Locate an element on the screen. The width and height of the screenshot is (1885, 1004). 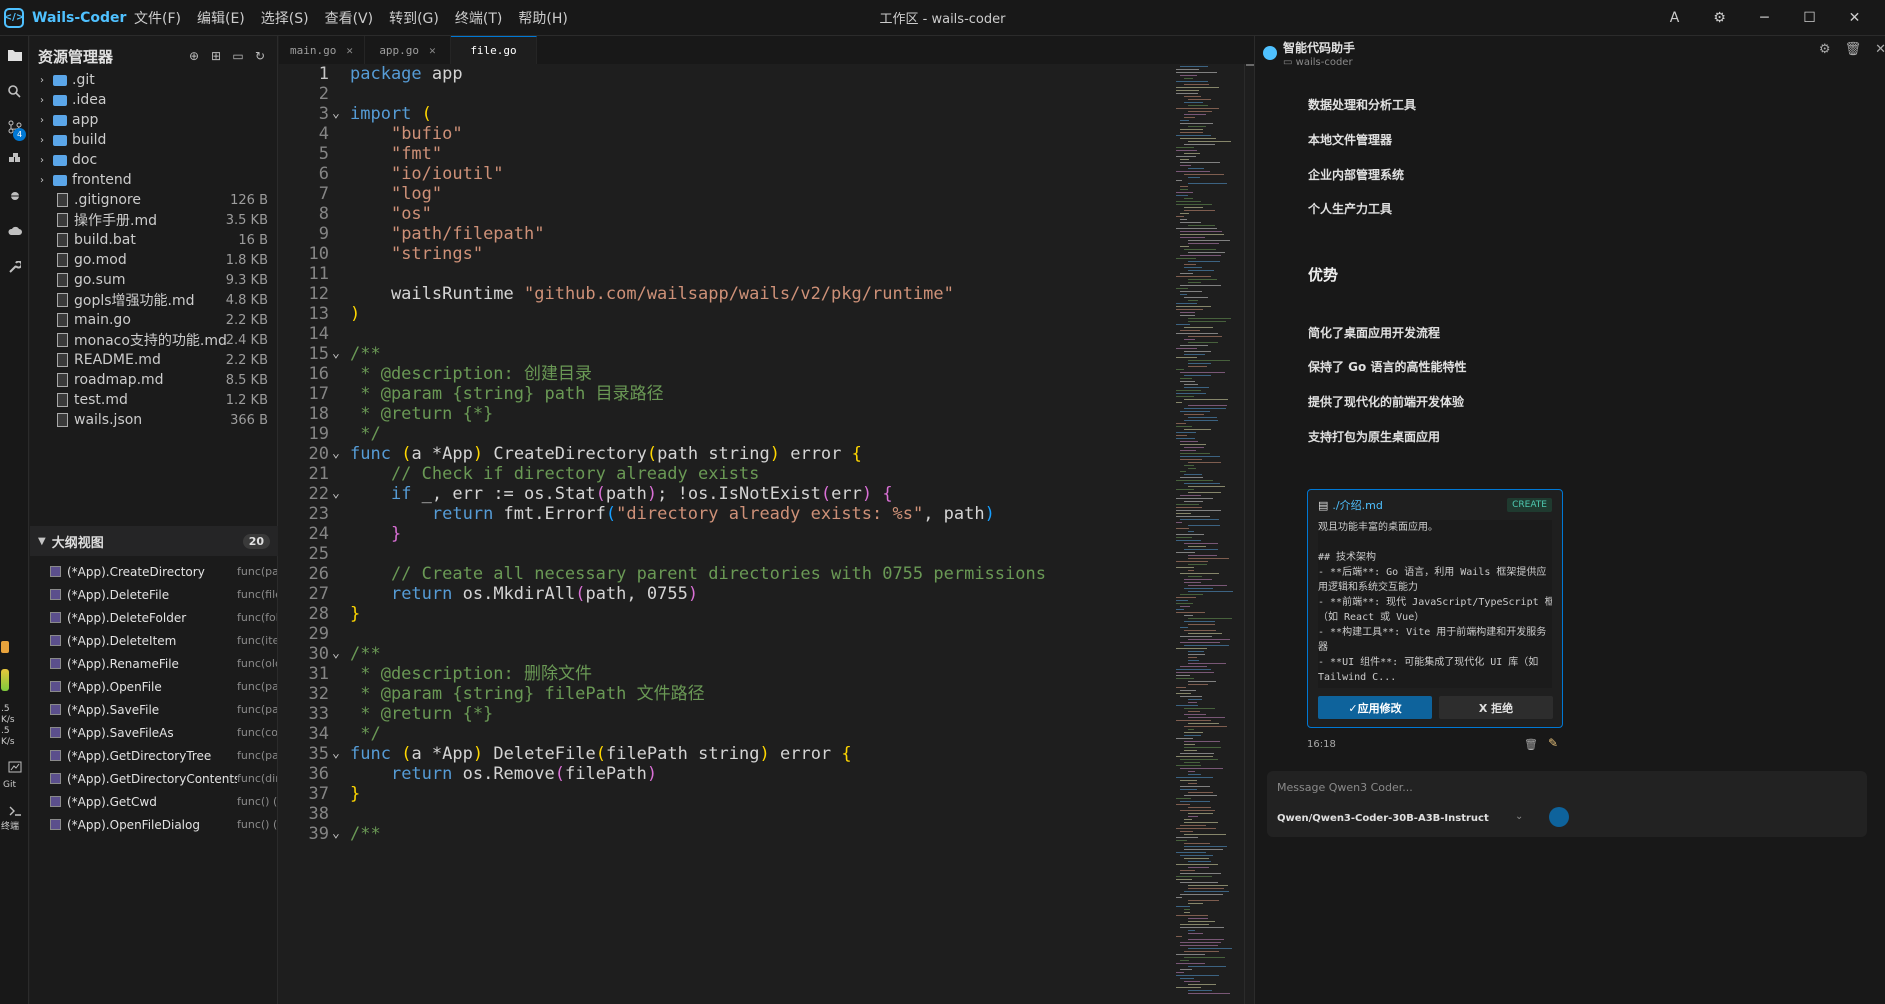
send-button is located at coordinates (1559, 817).